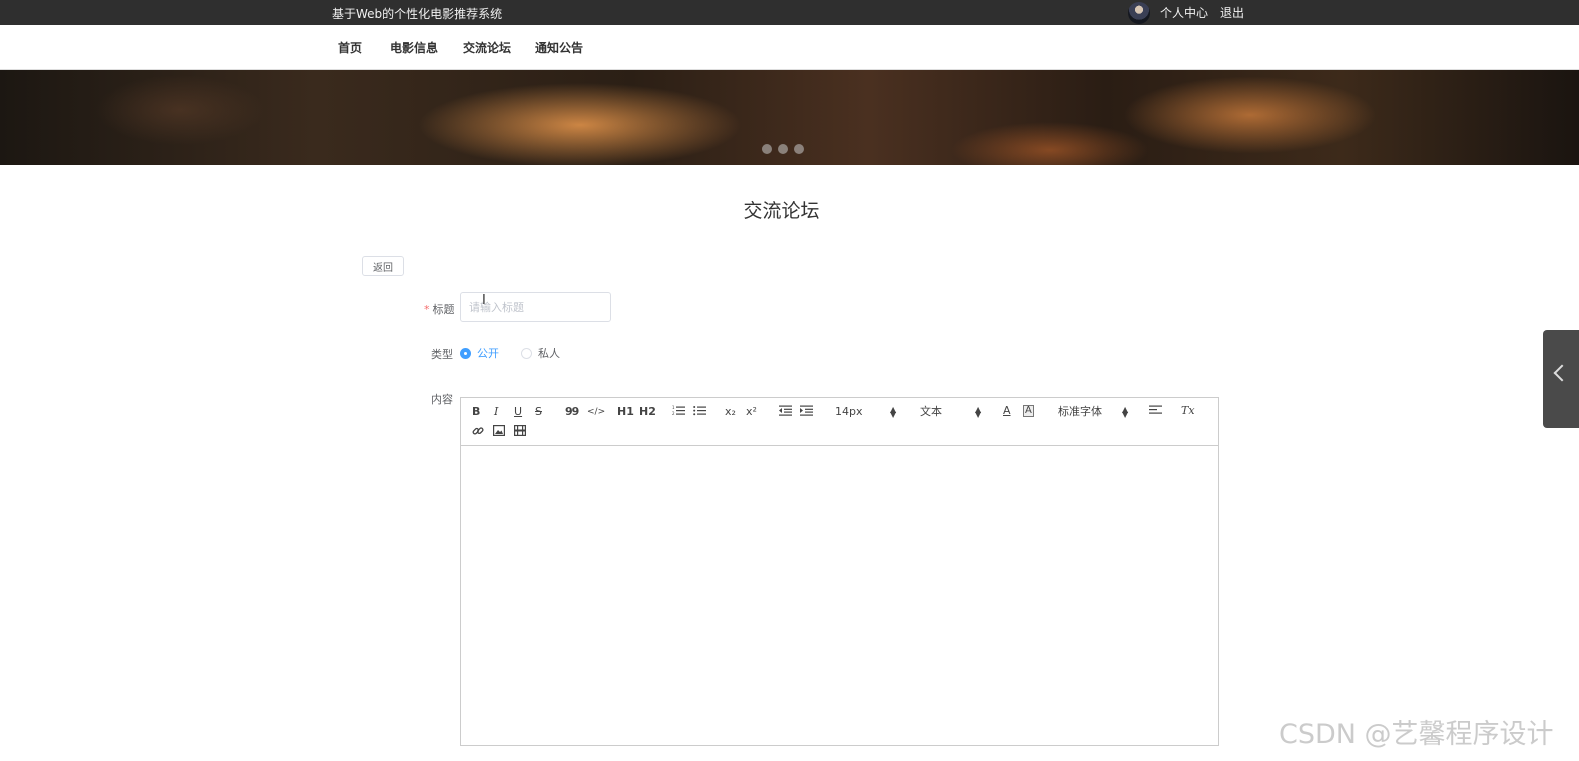  Describe the element at coordinates (572, 412) in the screenshot. I see `blockquote-button: 99` at that location.